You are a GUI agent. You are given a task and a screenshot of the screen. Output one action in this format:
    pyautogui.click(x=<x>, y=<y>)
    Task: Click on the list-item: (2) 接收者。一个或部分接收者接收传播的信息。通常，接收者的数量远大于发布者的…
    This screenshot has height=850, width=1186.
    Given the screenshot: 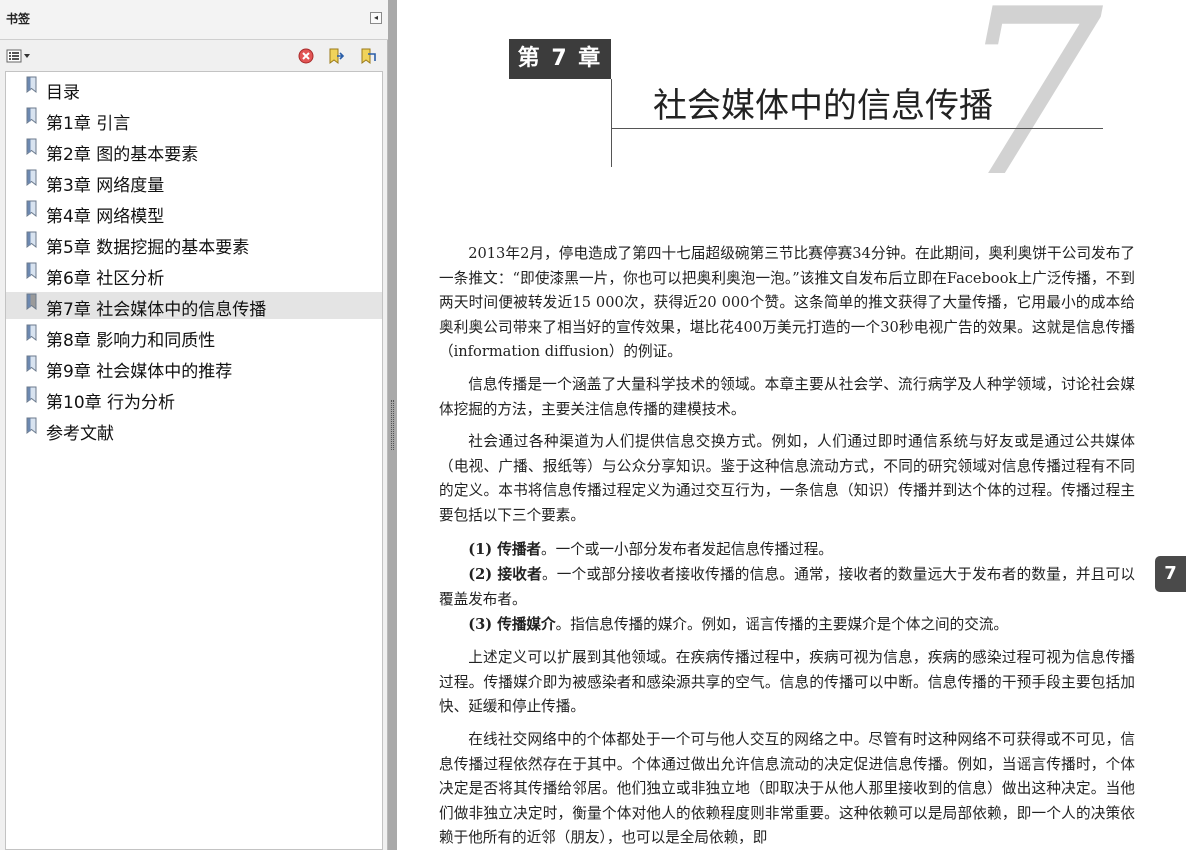 What is the action you would take?
    pyautogui.click(x=787, y=587)
    